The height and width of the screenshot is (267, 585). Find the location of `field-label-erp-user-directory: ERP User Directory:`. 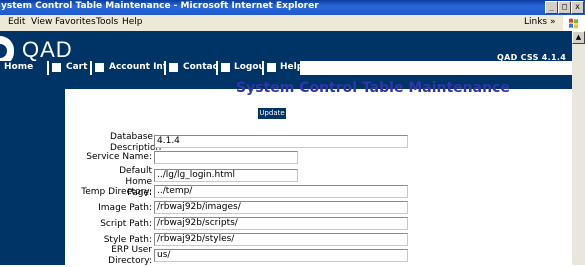

field-label-erp-user-directory: ERP User Directory: is located at coordinates (130, 255).